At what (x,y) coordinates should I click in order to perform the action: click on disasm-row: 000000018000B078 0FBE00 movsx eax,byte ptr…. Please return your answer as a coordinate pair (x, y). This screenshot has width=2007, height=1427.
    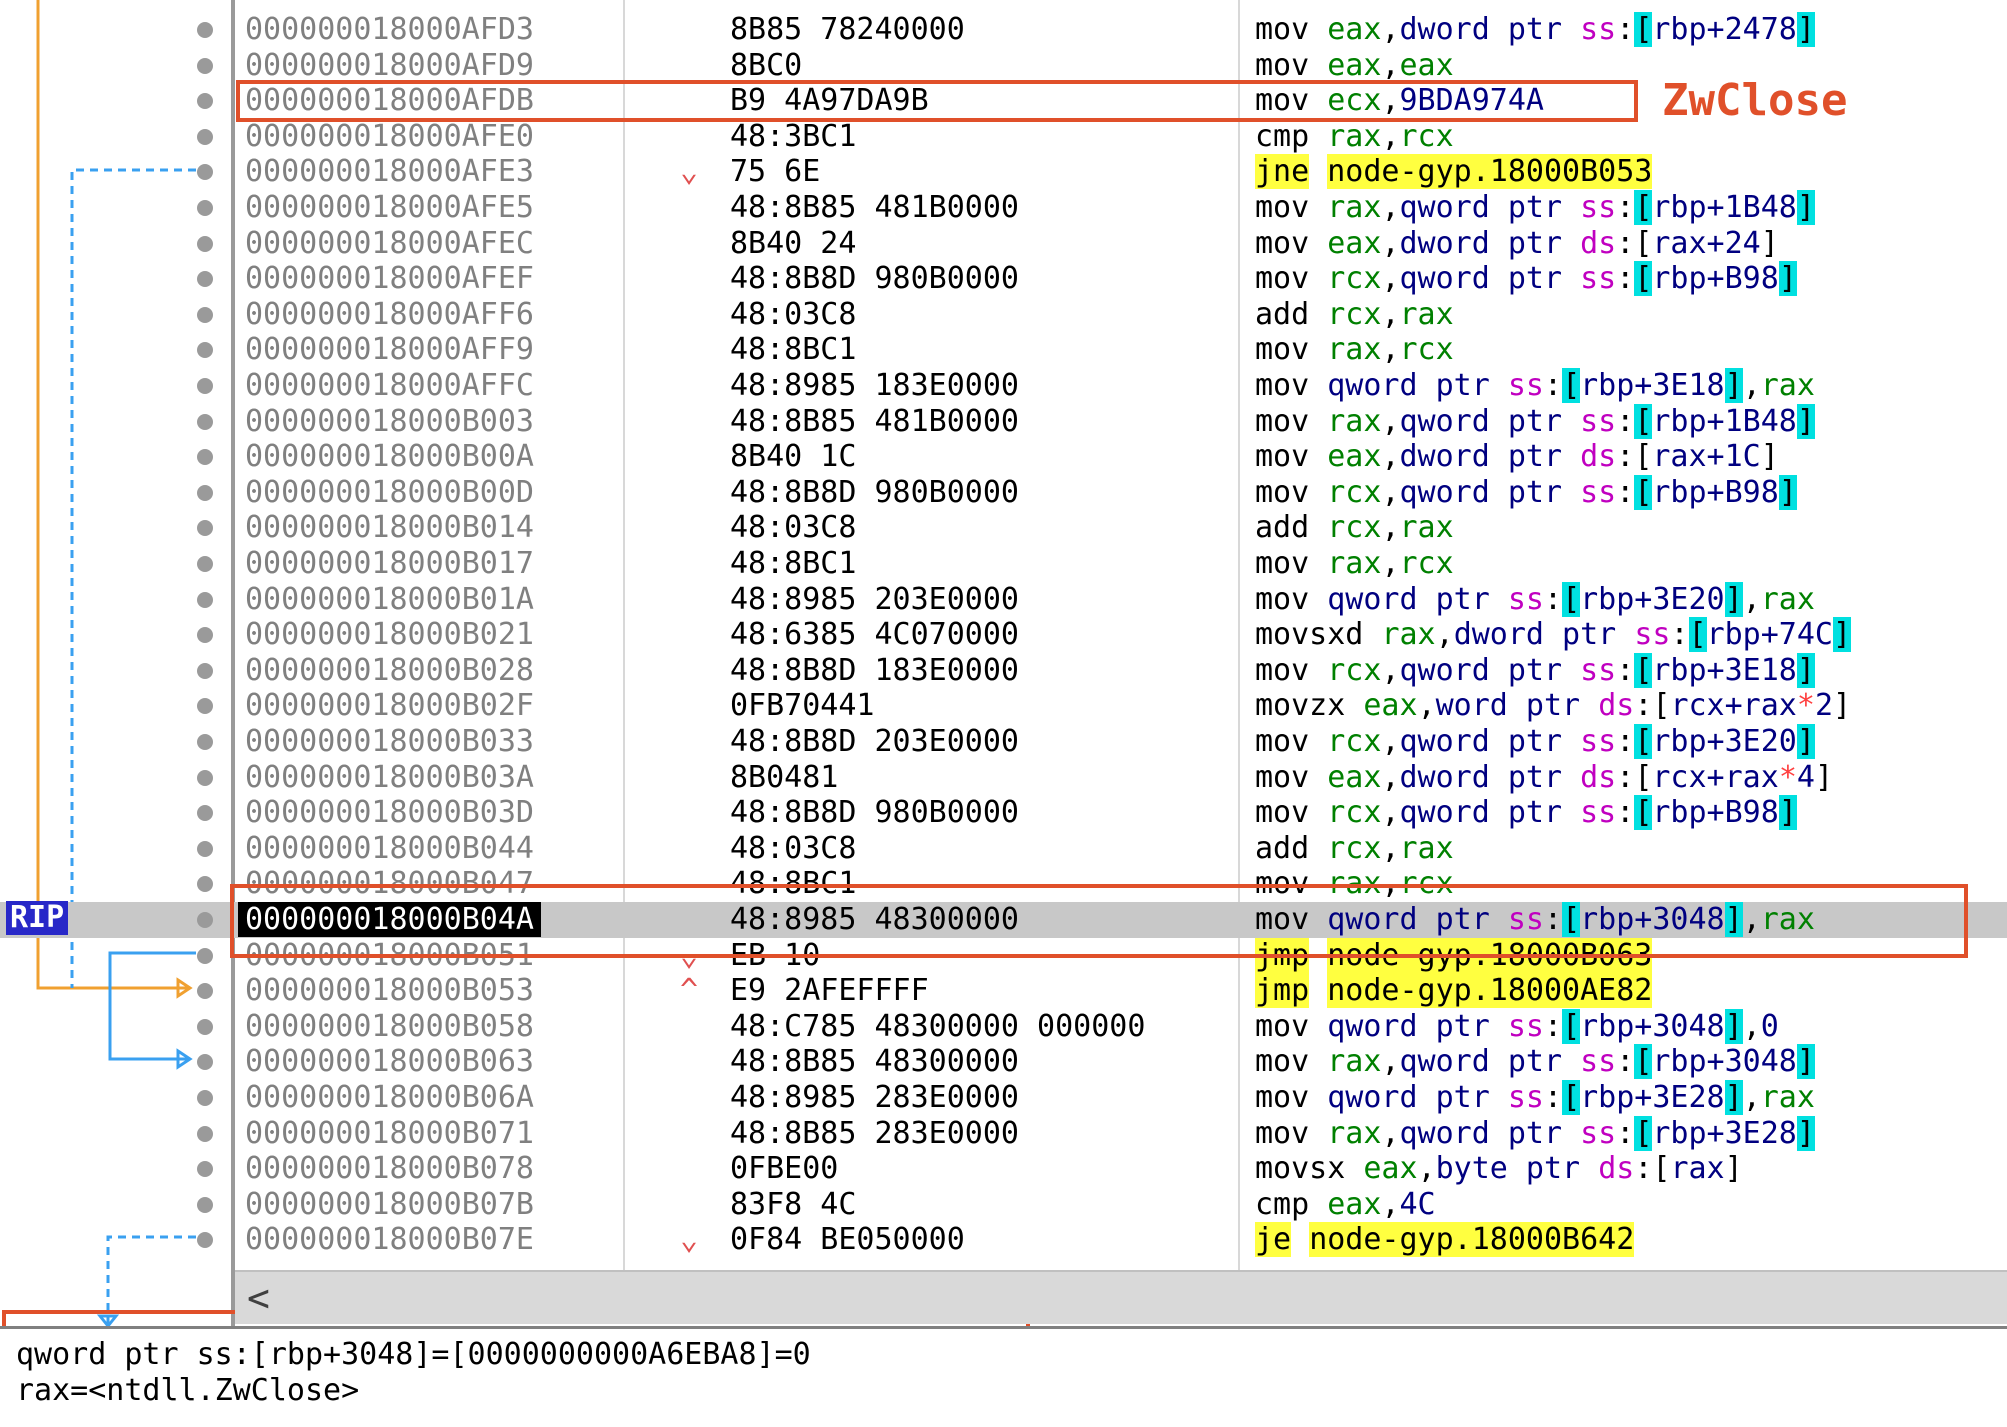
    Looking at the image, I should click on (1003, 1169).